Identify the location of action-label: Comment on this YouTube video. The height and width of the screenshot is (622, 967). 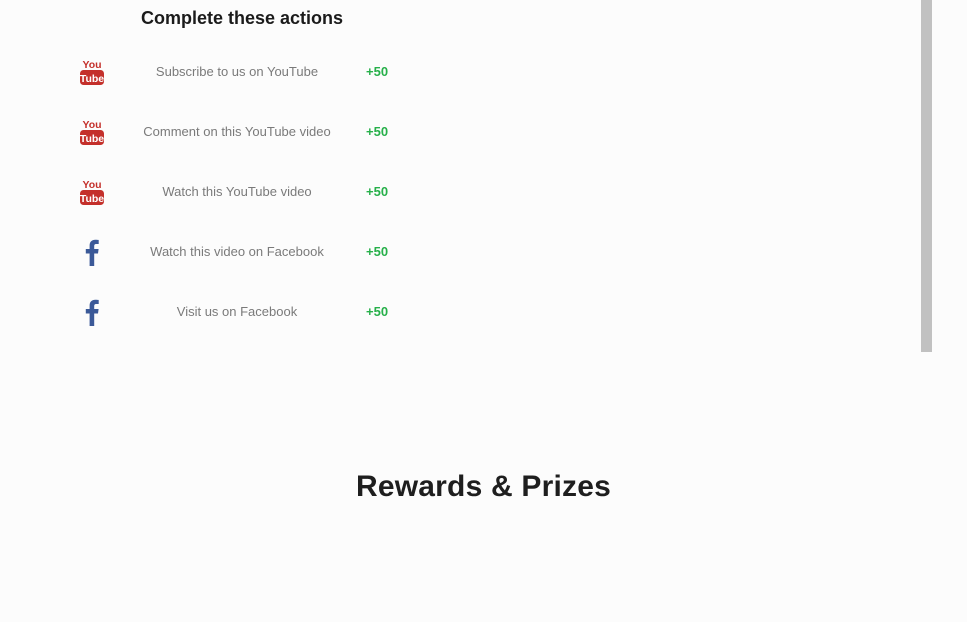
(237, 131).